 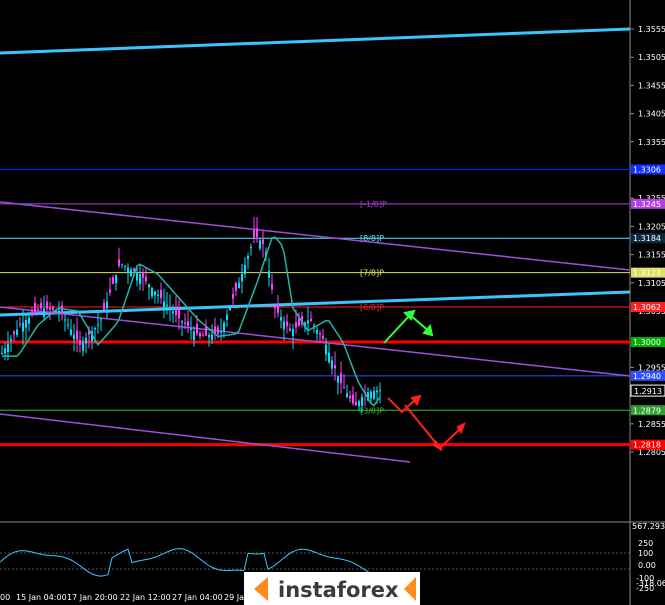 I want to click on instaforex-logo: instaforex, so click(x=332, y=588).